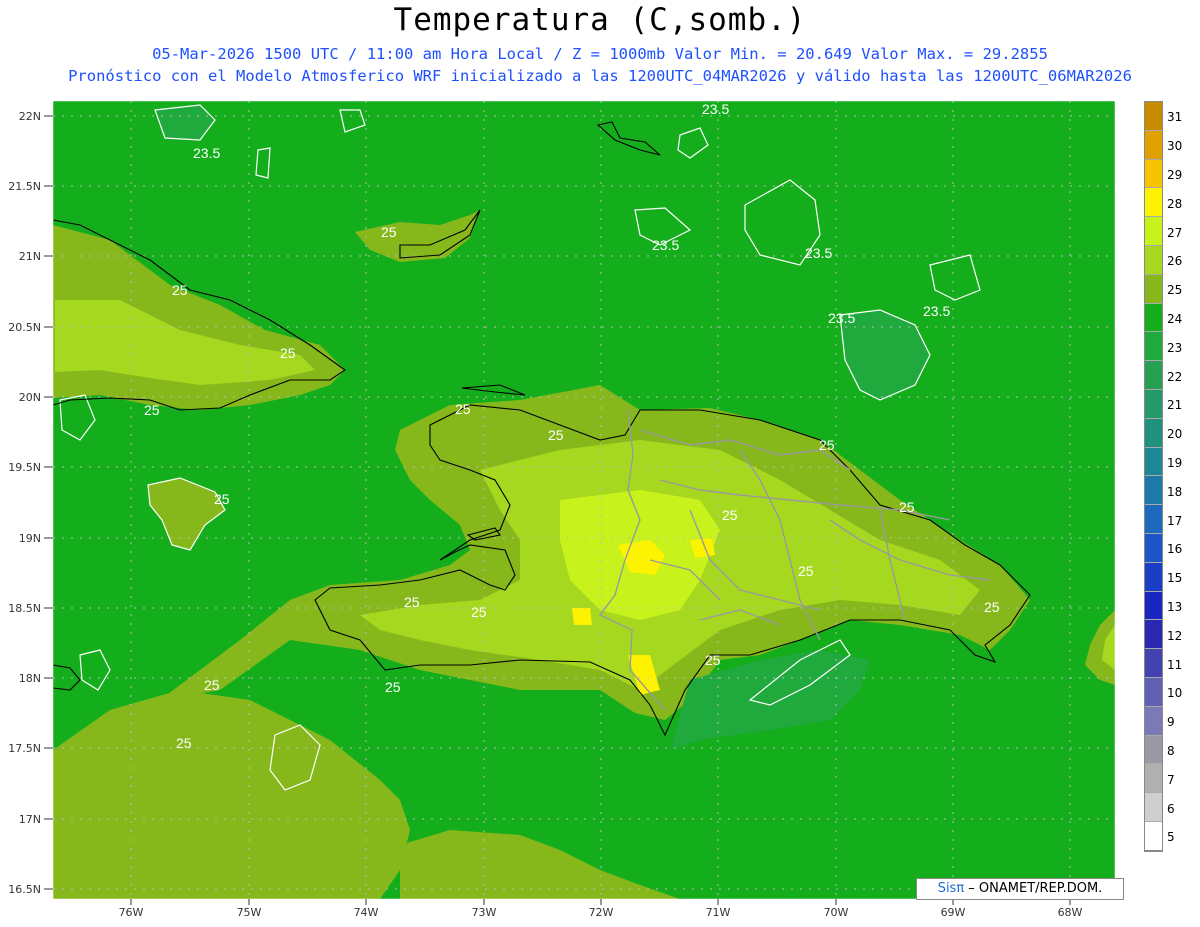  I want to click on credit-box: Sisπ – ONAMET/REP.DOM., so click(1020, 889).